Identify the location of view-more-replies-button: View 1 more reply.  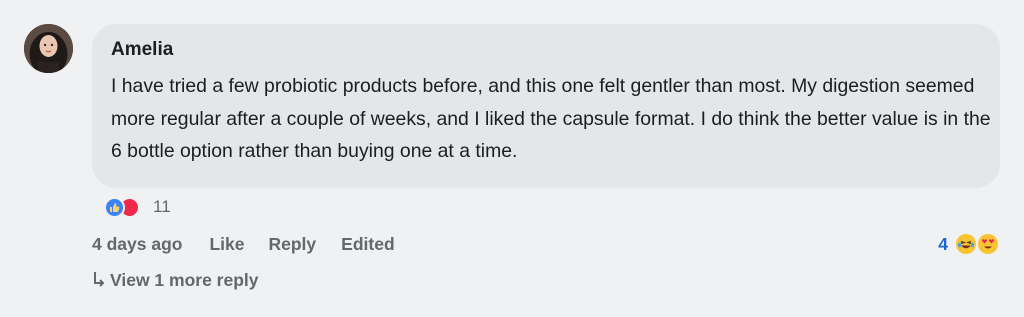
(175, 280).